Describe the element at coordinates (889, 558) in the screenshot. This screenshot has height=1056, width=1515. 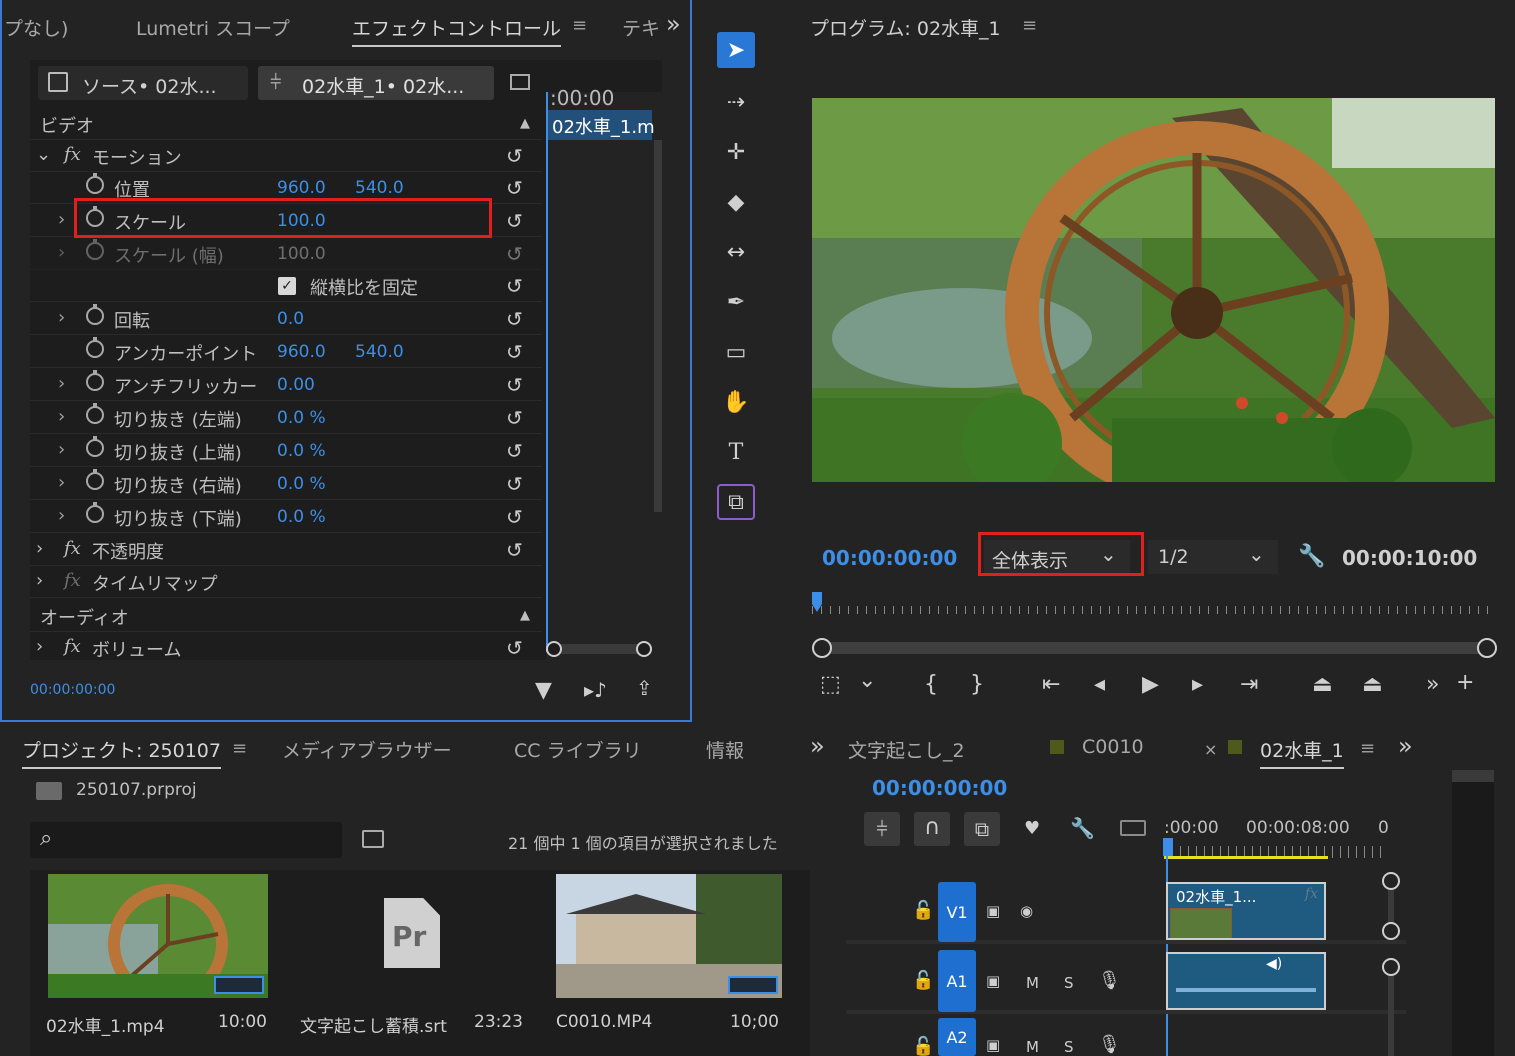
I see `program-current-time: 00:00:00:00` at that location.